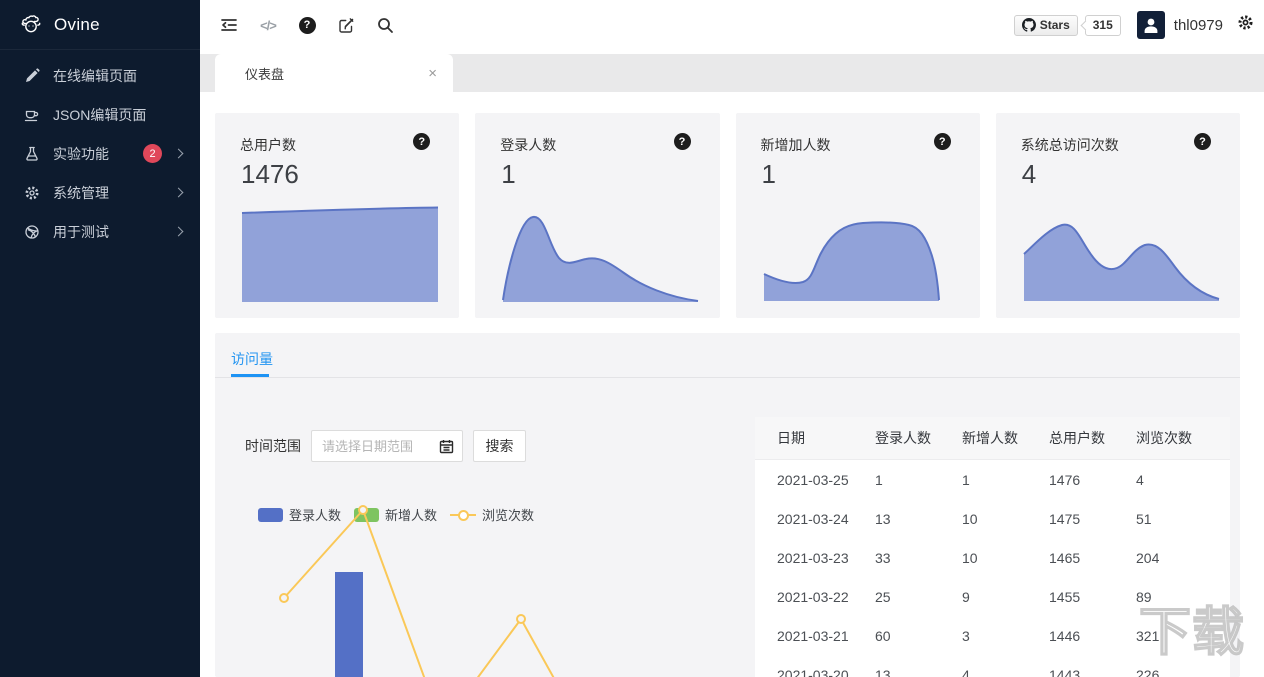 The height and width of the screenshot is (677, 1264). Describe the element at coordinates (297, 25) in the screenshot. I see `topbar-actions: </> ?` at that location.